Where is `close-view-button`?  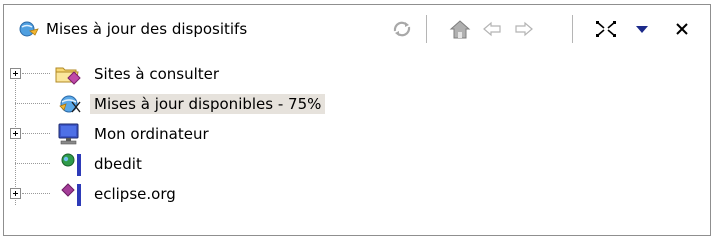 close-view-button is located at coordinates (682, 29).